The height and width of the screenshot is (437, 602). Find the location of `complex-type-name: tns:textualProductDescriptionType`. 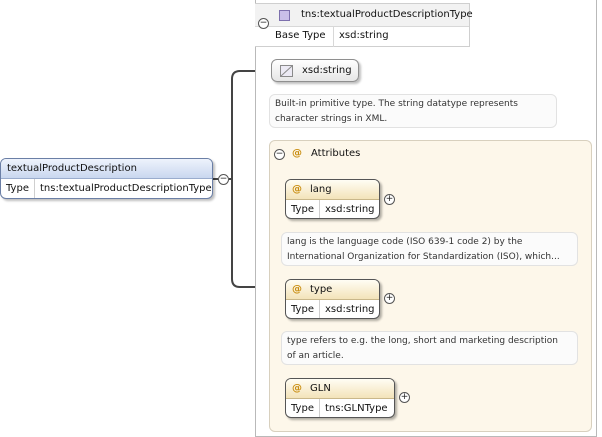

complex-type-name: tns:textualProductDescriptionType is located at coordinates (387, 14).